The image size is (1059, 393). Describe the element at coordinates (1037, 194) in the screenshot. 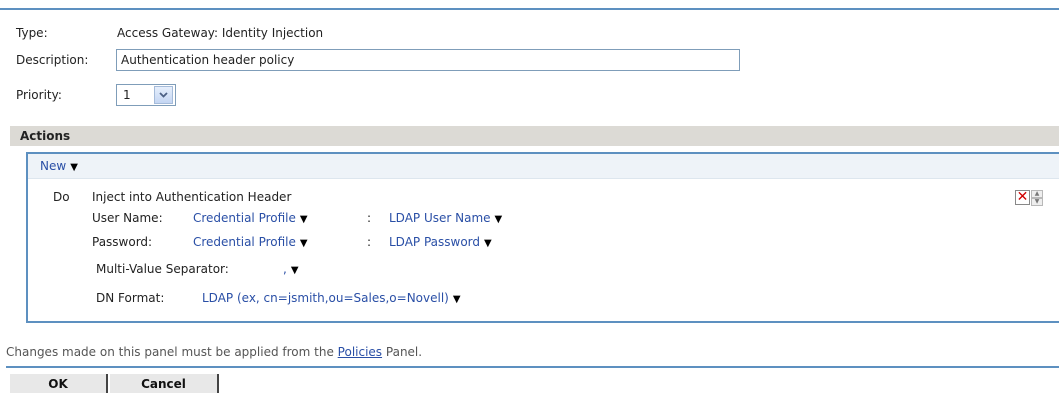

I see `move-up-icon: ▲` at that location.